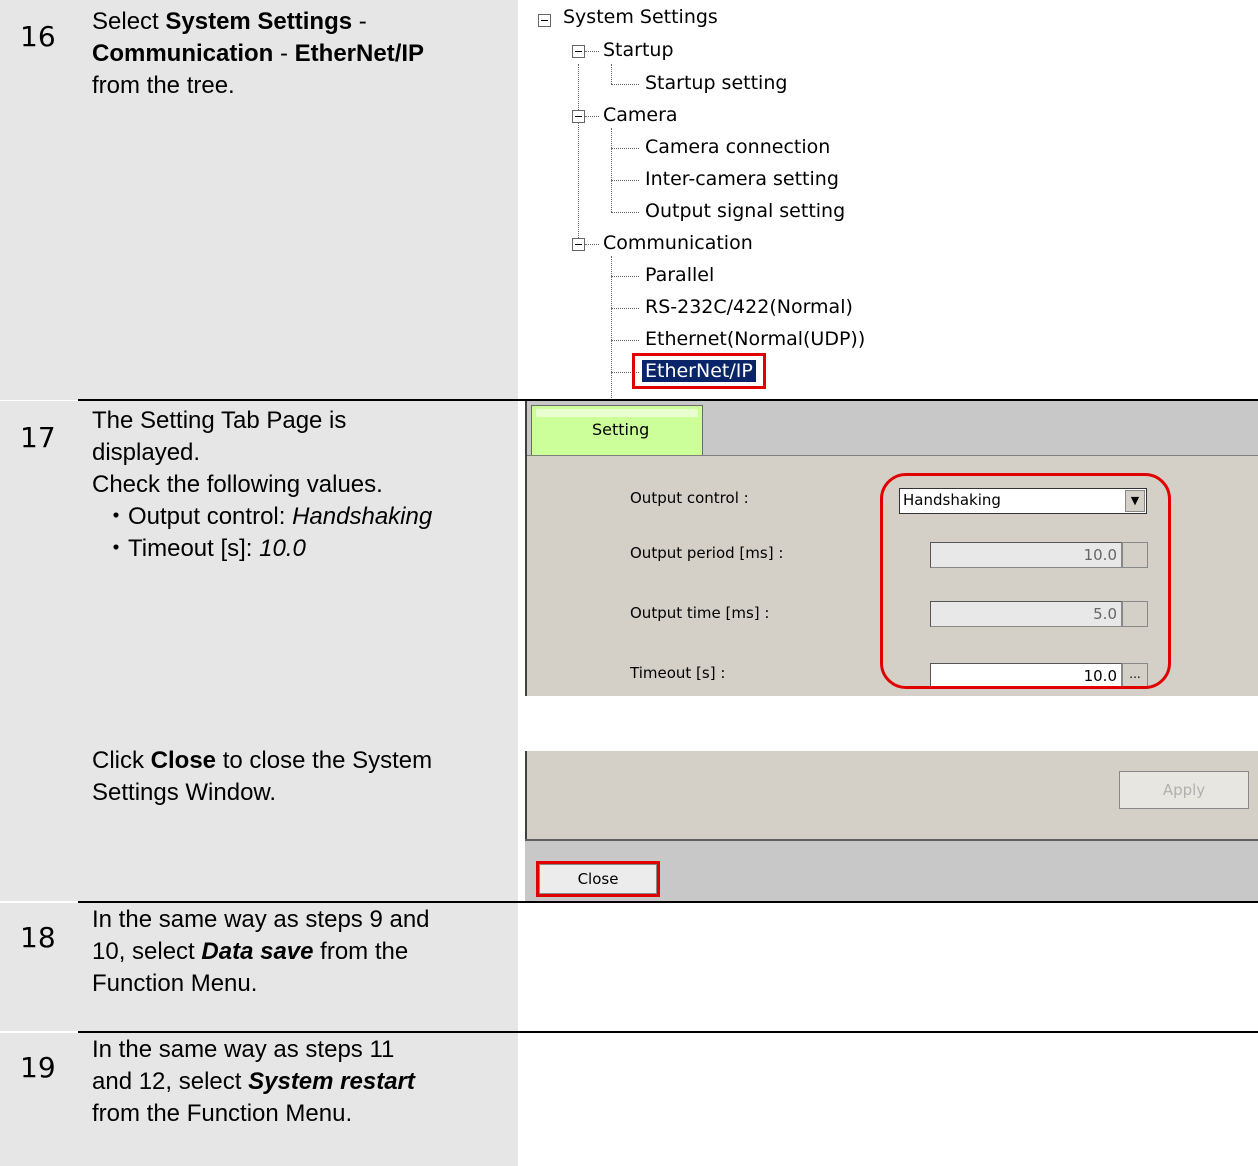 The width and height of the screenshot is (1258, 1166). What do you see at coordinates (261, 919) in the screenshot?
I see `description-line: In the same way as steps 9 and` at bounding box center [261, 919].